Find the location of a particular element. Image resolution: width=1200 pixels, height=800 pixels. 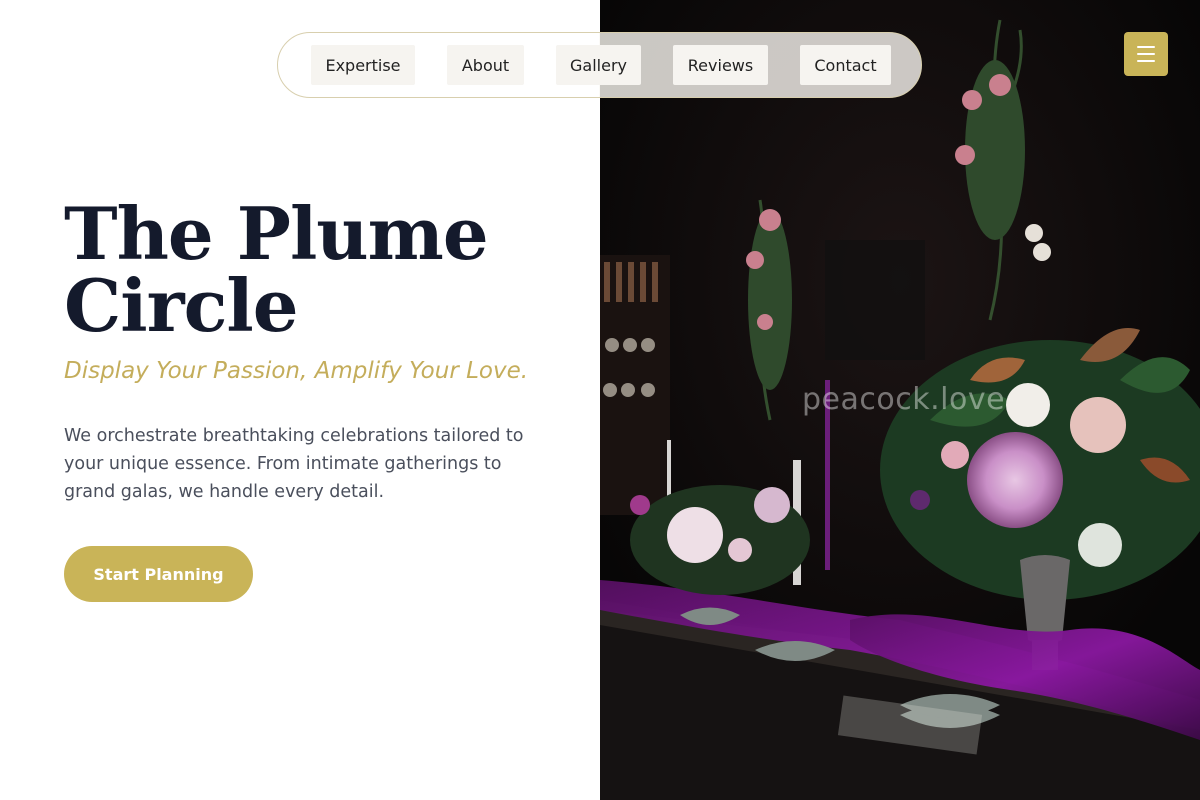

hero-tagline: Display Your Passion, Amplify Your Love. is located at coordinates (296, 371).